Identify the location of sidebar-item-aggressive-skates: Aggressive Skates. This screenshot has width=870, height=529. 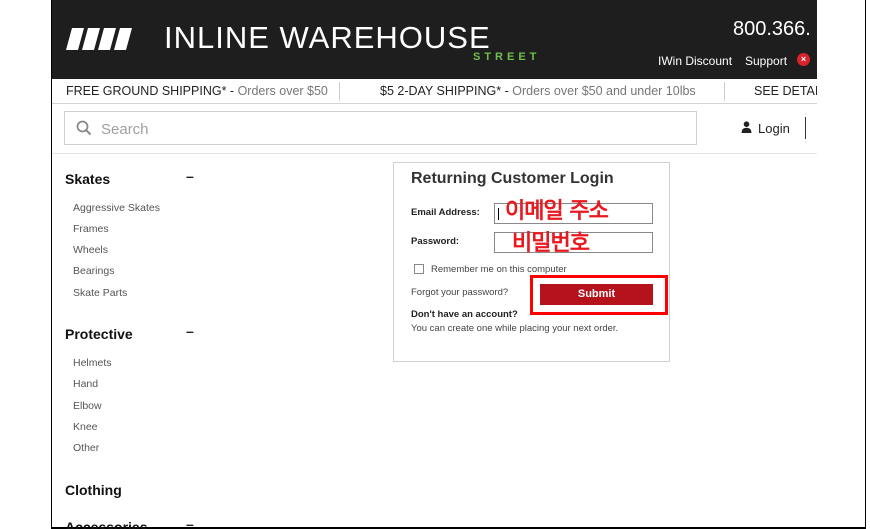
(116, 208).